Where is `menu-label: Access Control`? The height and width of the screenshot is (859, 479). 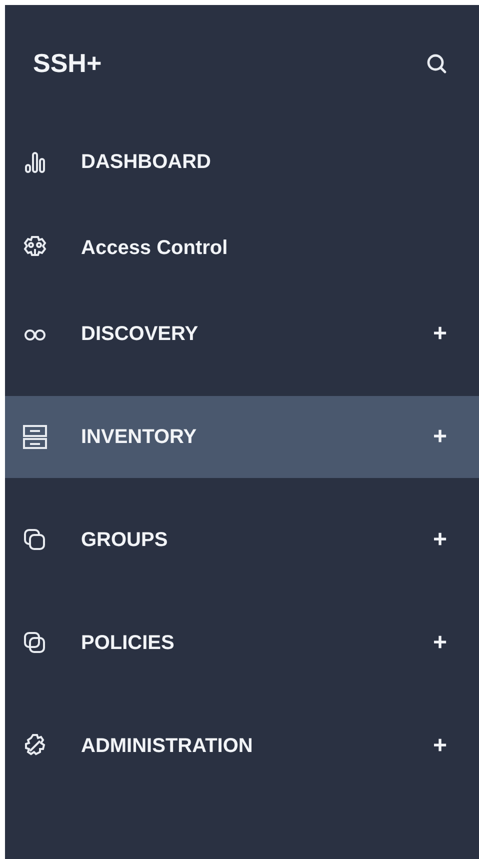 menu-label: Access Control is located at coordinates (155, 248).